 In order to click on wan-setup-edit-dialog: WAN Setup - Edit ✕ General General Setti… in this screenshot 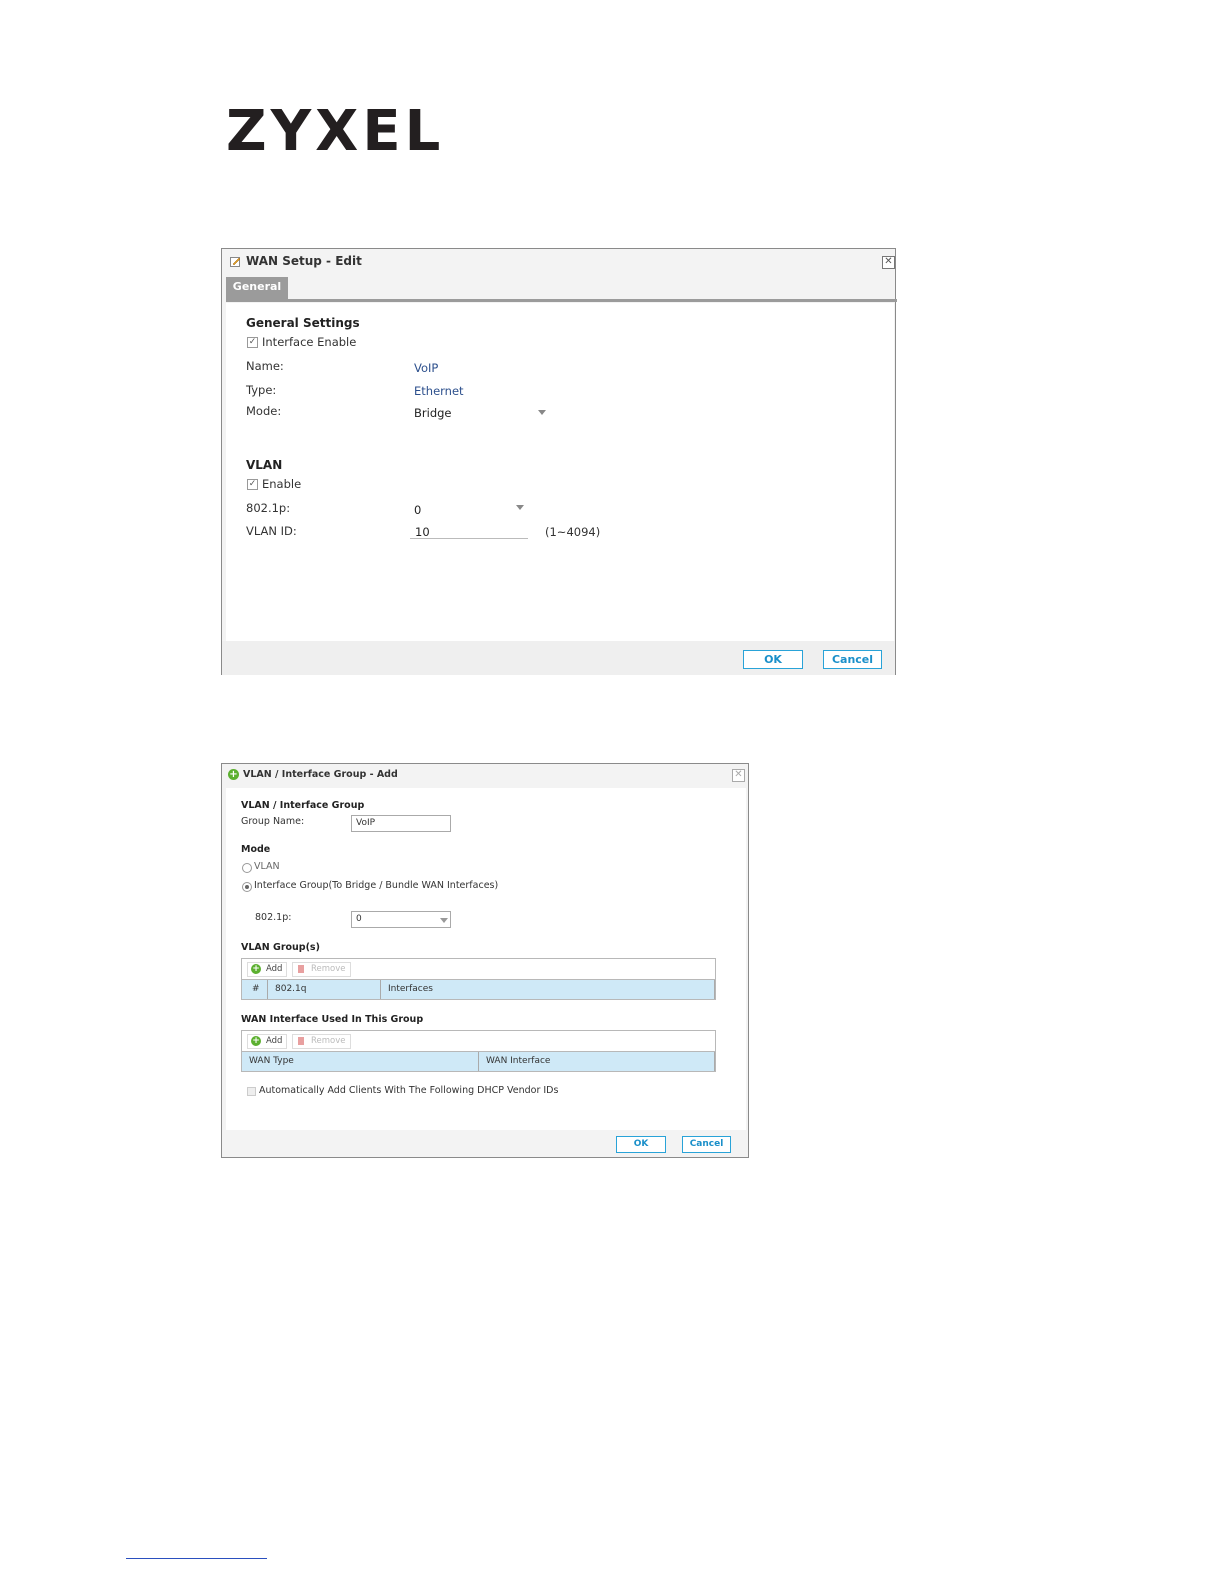, I will do `click(559, 461)`.